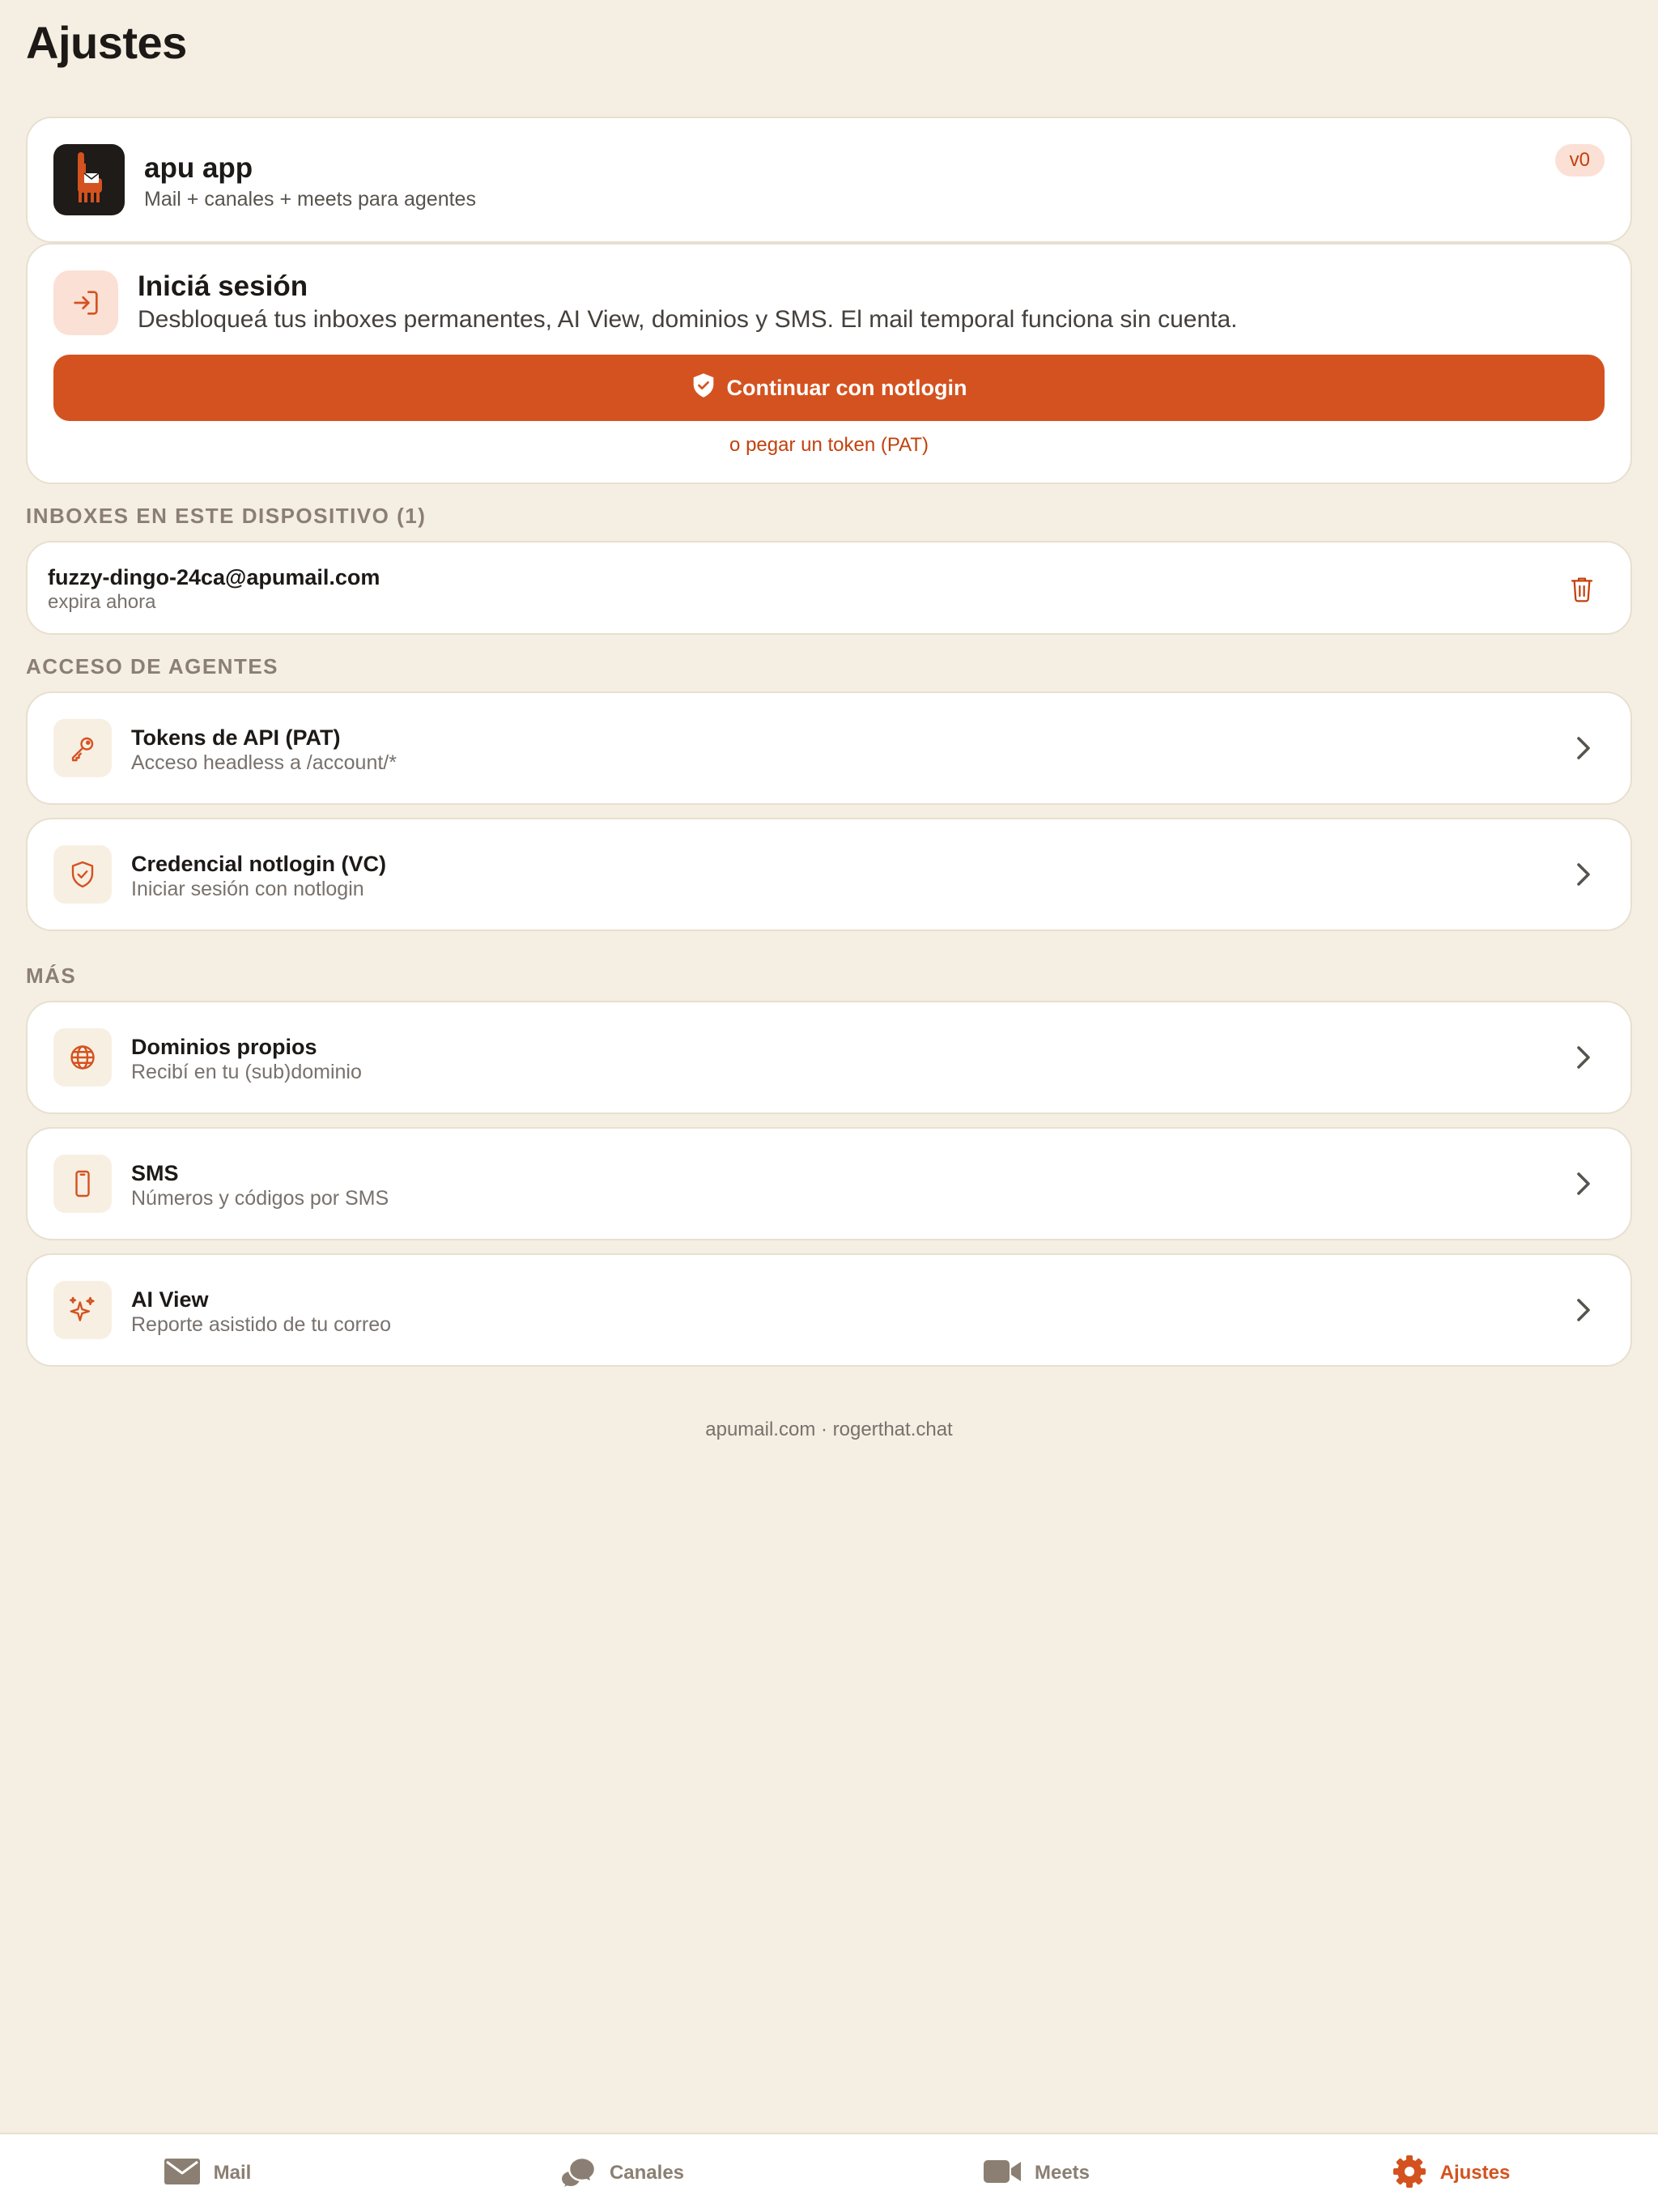 Image resolution: width=1658 pixels, height=2212 pixels. What do you see at coordinates (260, 1198) in the screenshot?
I see `row-subtitle: Números y códigos por SMS` at bounding box center [260, 1198].